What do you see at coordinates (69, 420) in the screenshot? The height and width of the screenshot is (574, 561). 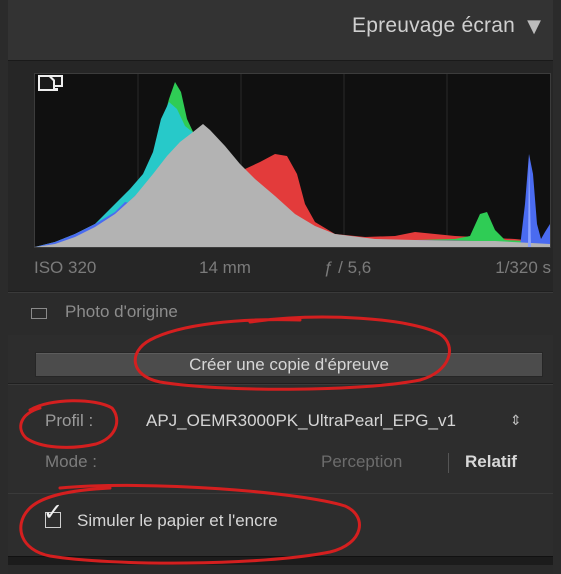 I see `profile-label: Profil :` at bounding box center [69, 420].